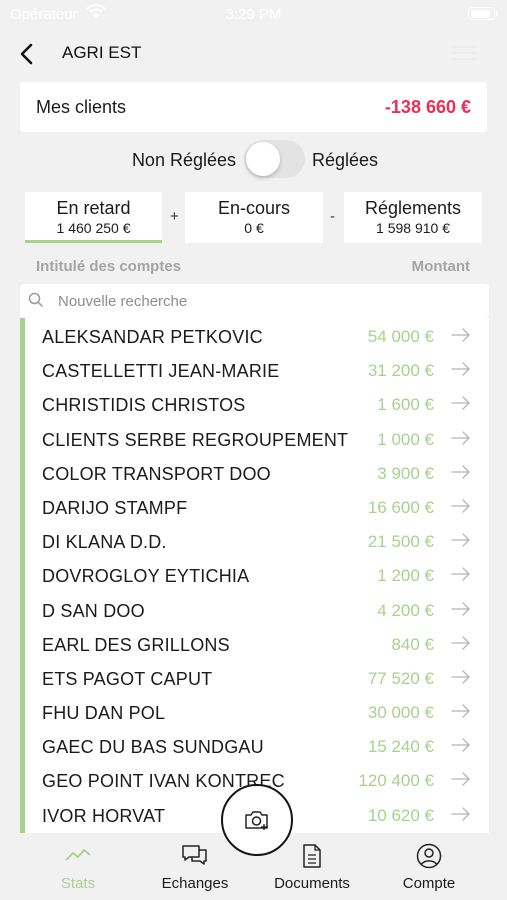  What do you see at coordinates (146, 576) in the screenshot?
I see `account-name: DOVROGLOY EYTICHIA` at bounding box center [146, 576].